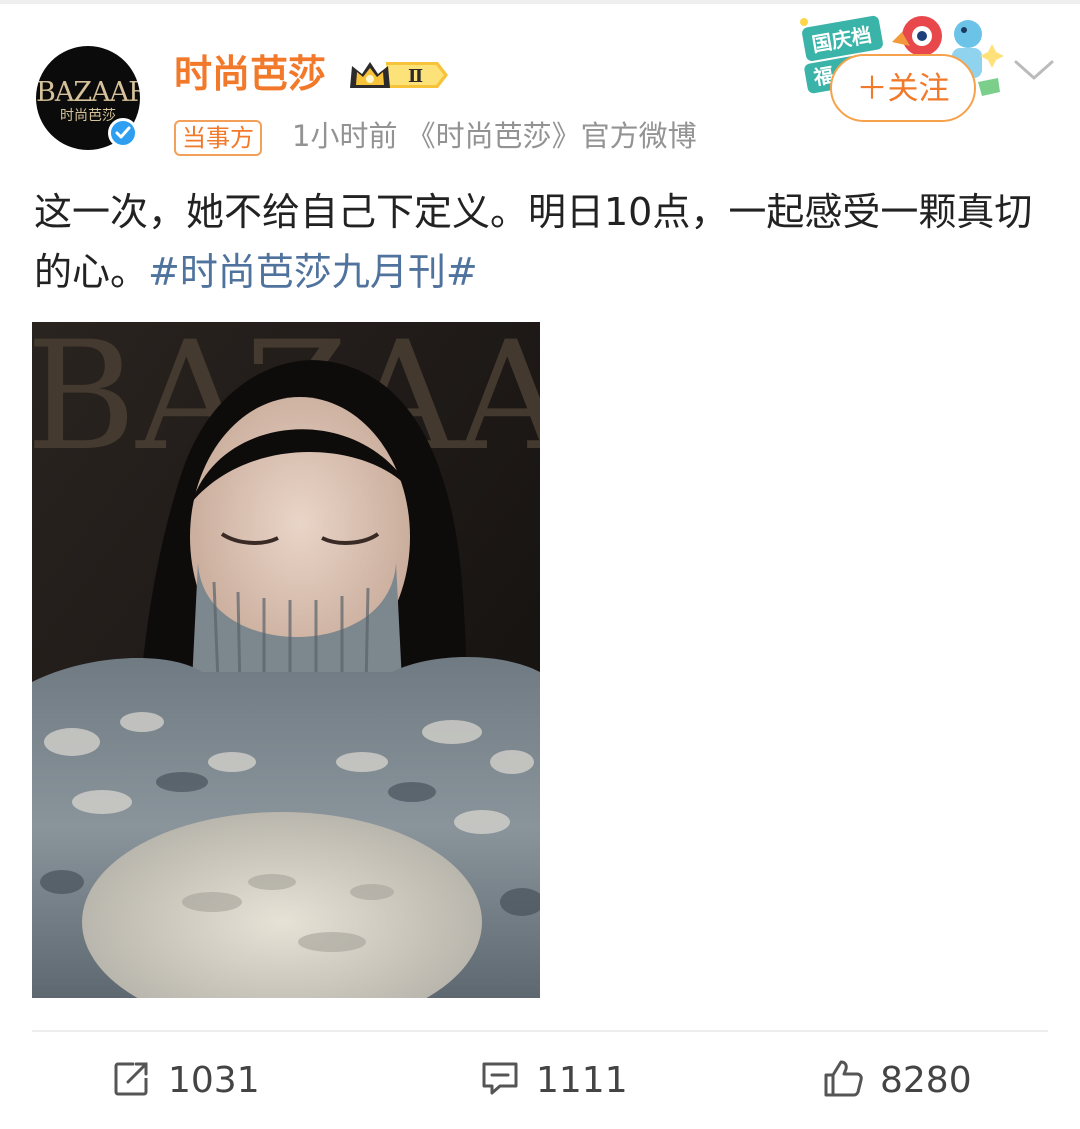 The width and height of the screenshot is (1080, 1129). What do you see at coordinates (313, 272) in the screenshot?
I see `hashtag-link: #时尚芭莎九月刊#` at bounding box center [313, 272].